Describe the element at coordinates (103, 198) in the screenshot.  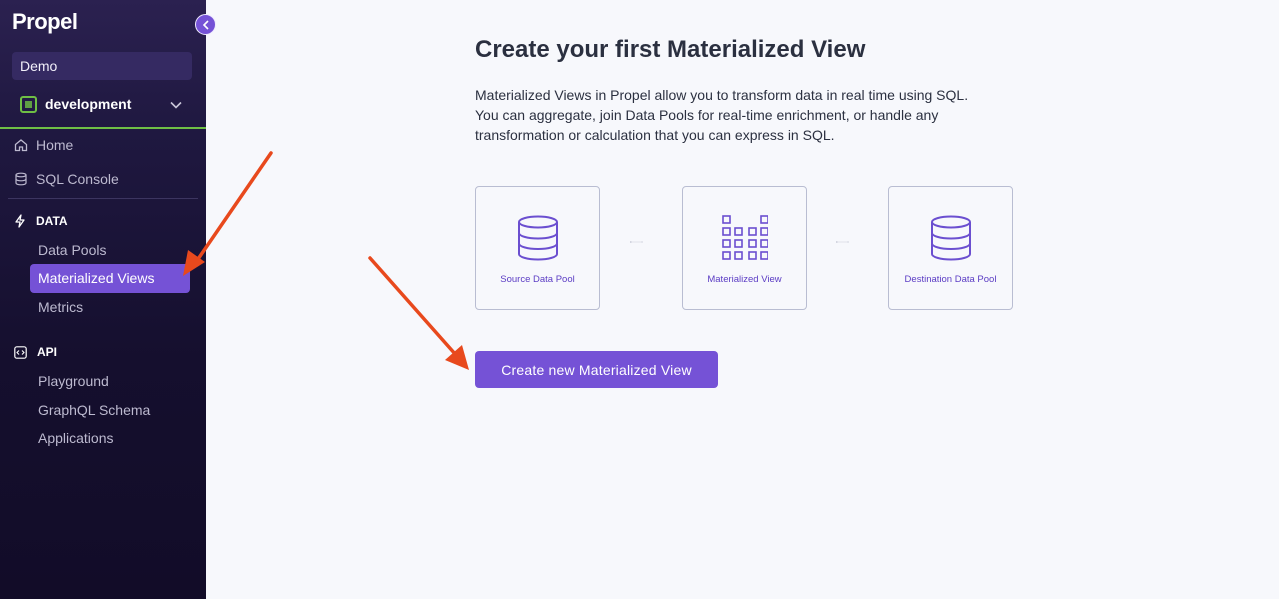
I see `sidebar-divider` at that location.